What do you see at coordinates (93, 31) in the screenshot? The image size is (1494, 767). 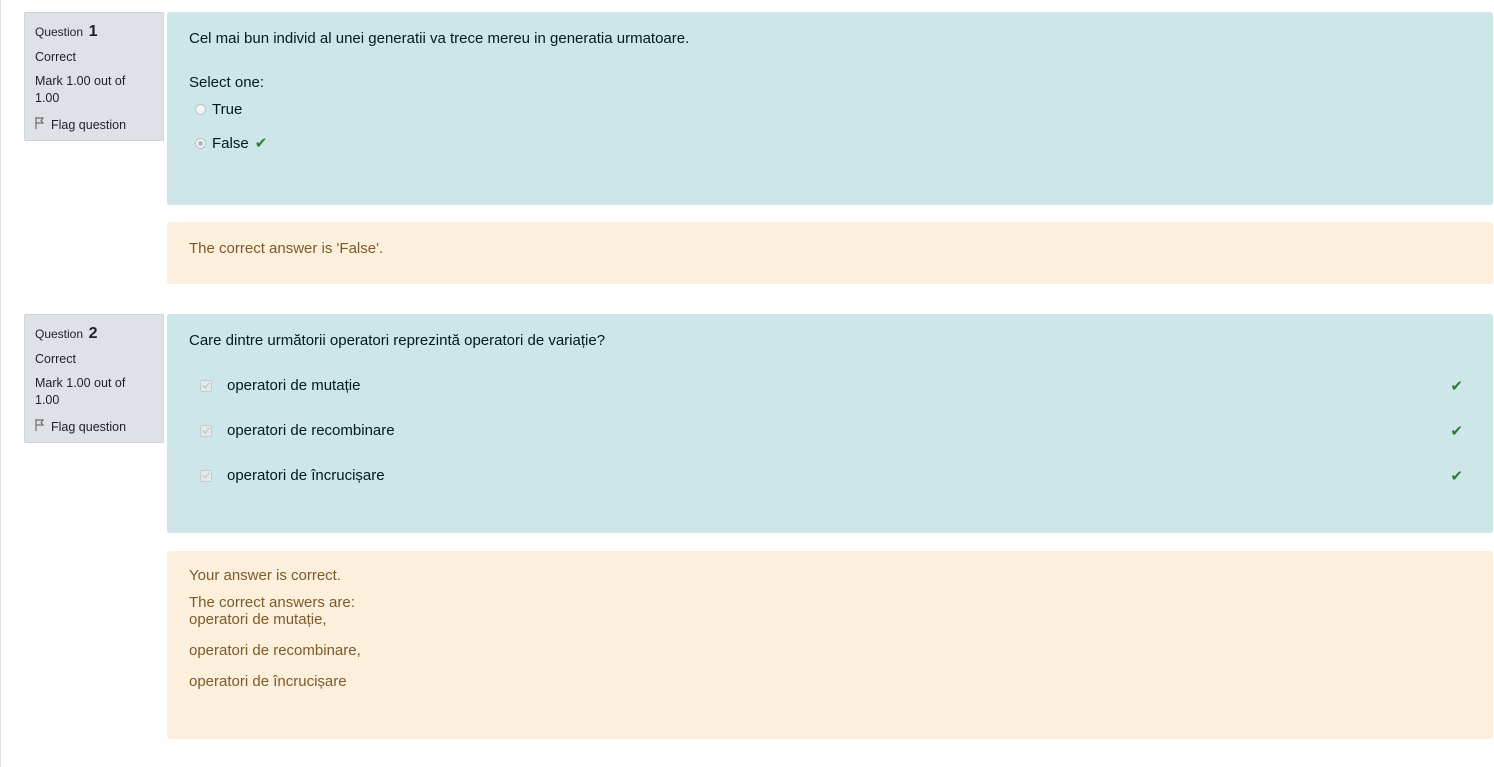 I see `question-number: 1` at bounding box center [93, 31].